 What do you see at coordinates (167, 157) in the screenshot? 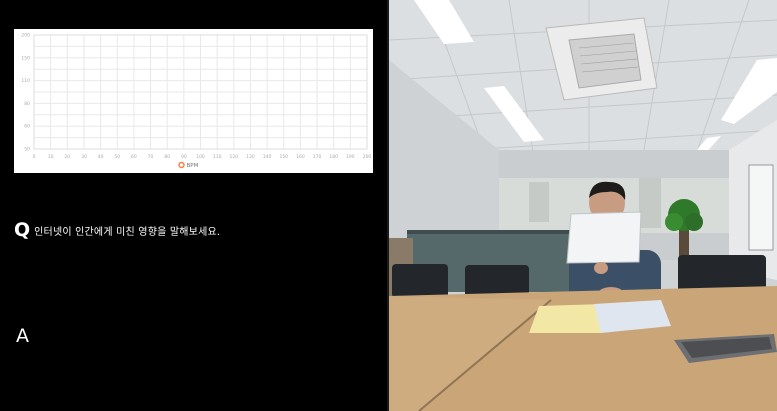
I see `x-tick-label: 80` at bounding box center [167, 157].